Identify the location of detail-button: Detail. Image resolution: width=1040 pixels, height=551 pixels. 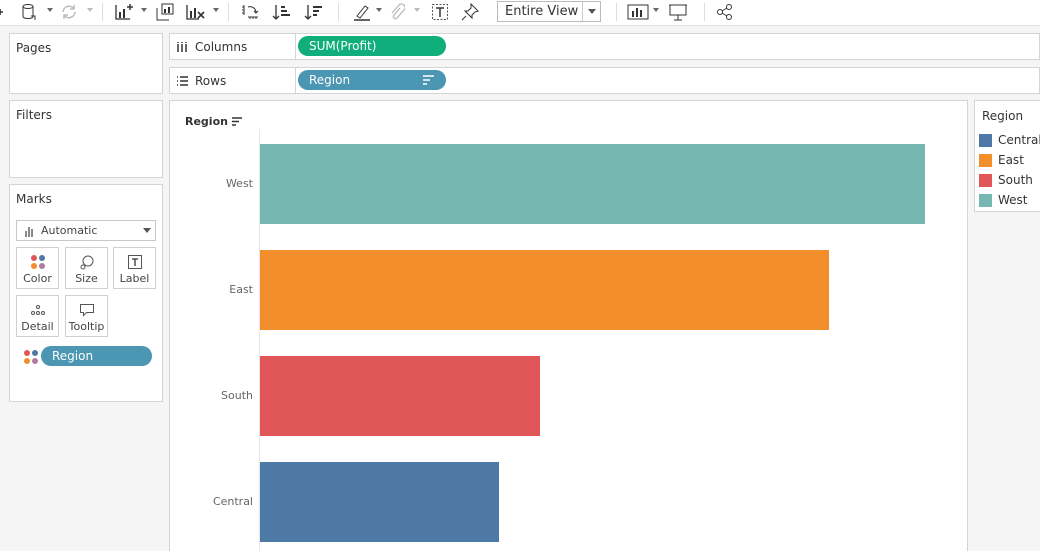
(37, 316).